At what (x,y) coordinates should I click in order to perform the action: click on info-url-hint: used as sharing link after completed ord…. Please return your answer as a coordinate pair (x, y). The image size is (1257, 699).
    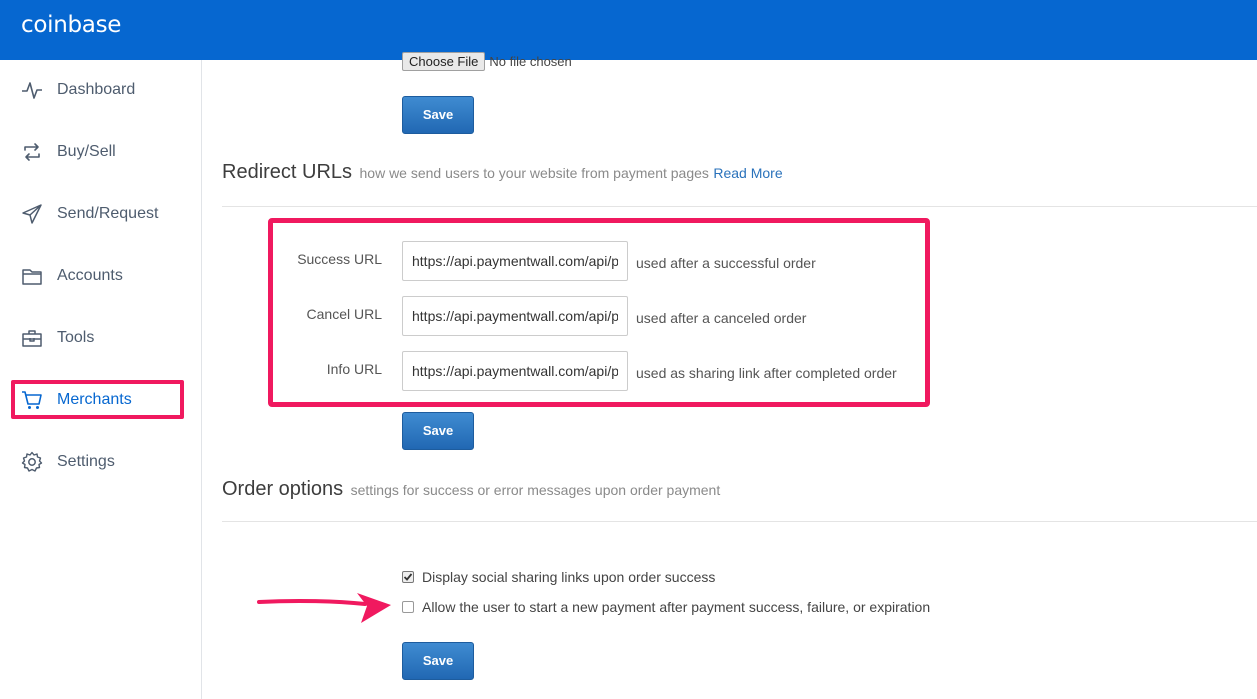
    Looking at the image, I should click on (766, 373).